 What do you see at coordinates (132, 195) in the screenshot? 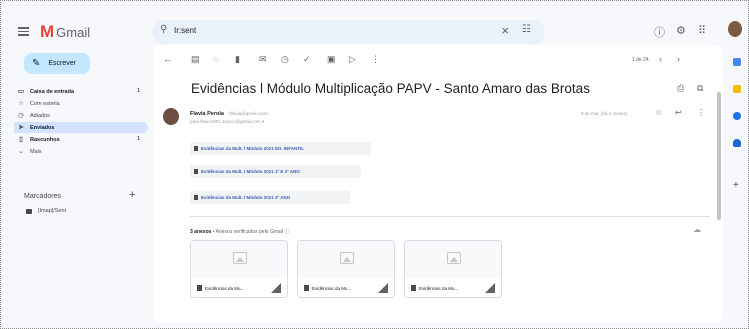
I see `add-label-icon: +` at bounding box center [132, 195].